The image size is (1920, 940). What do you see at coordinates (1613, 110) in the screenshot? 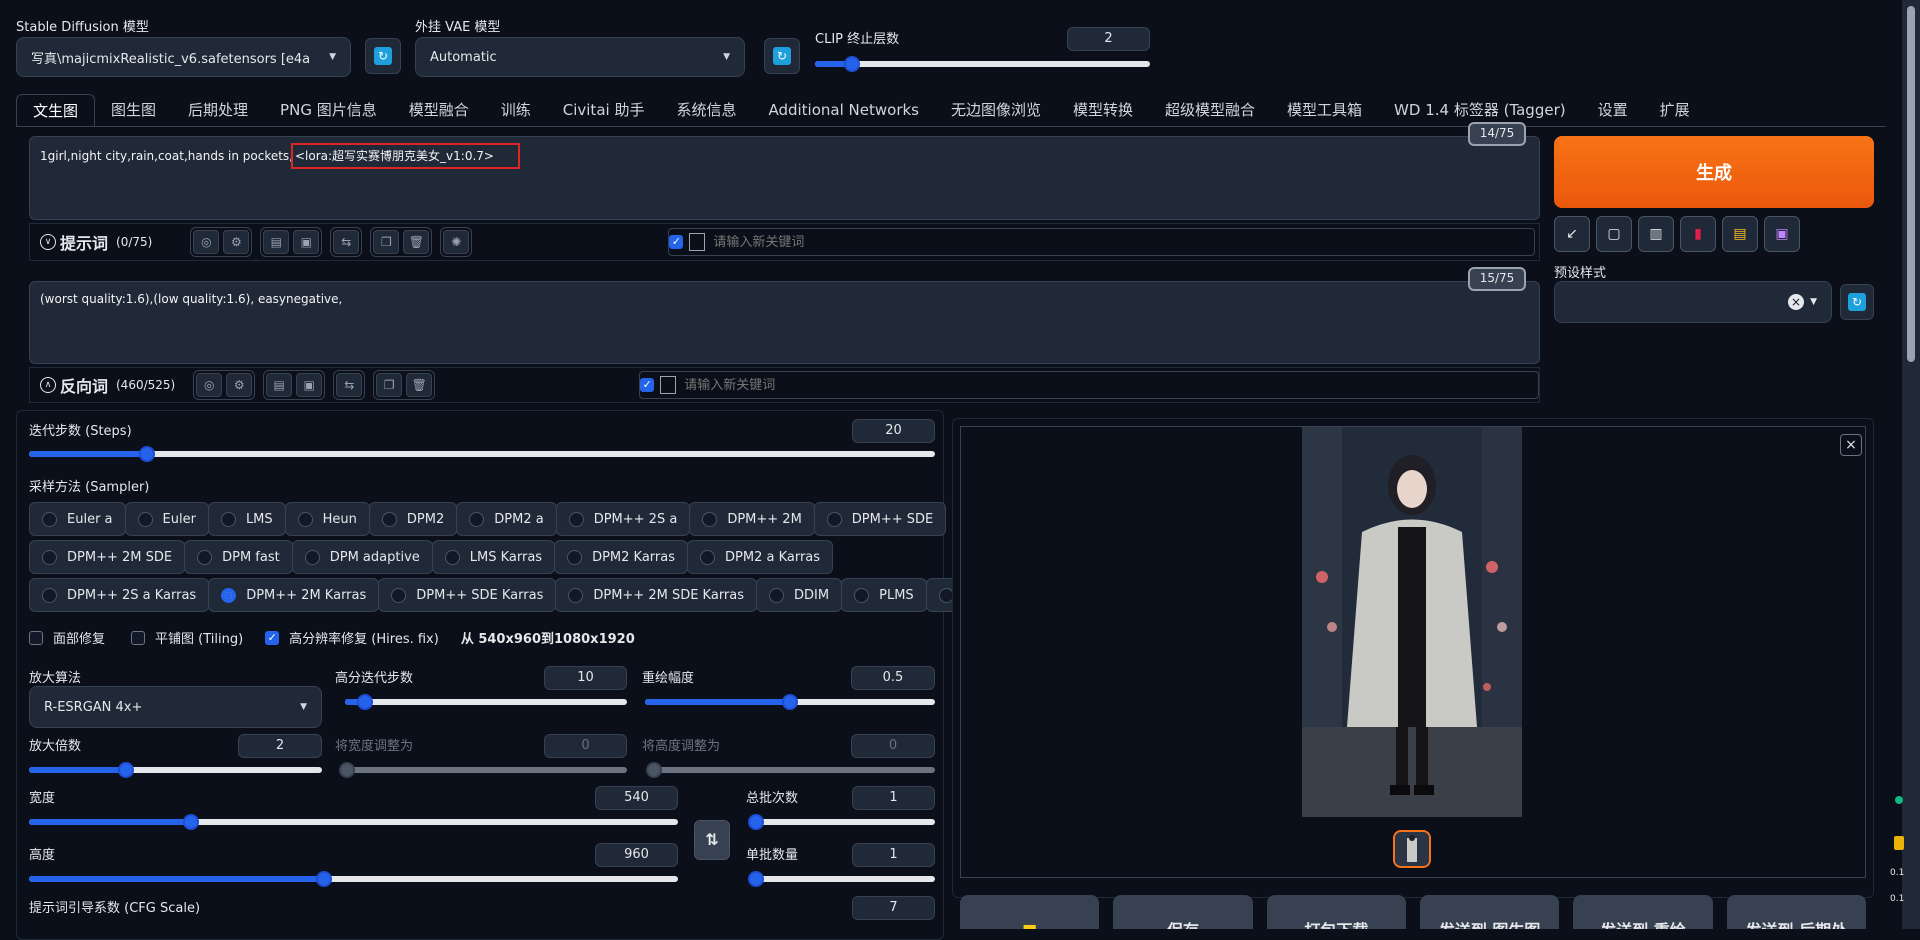
I see `tab-14: 设置` at bounding box center [1613, 110].